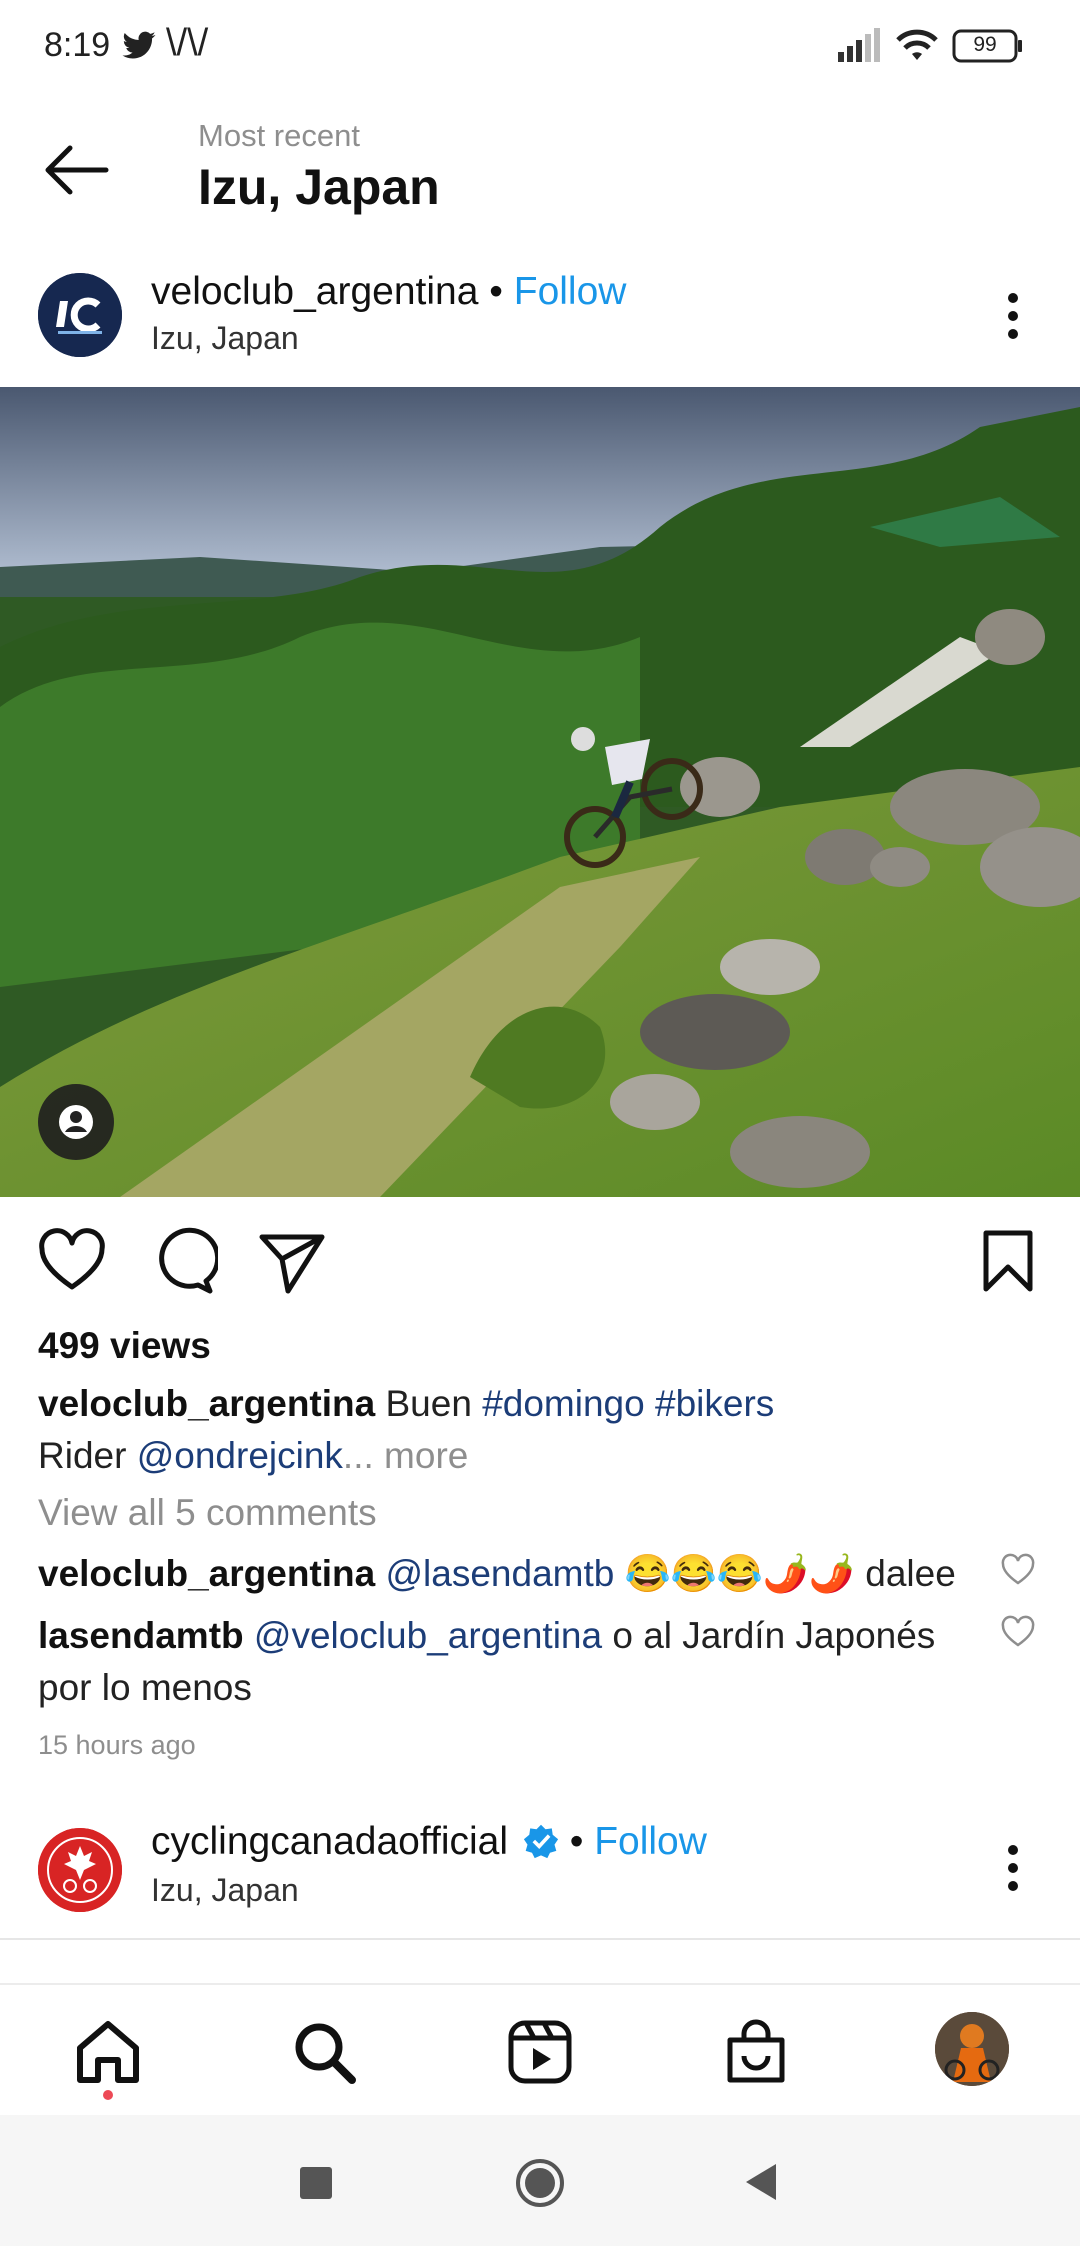  I want to click on mention-link: @ondrejcink, so click(240, 1455).